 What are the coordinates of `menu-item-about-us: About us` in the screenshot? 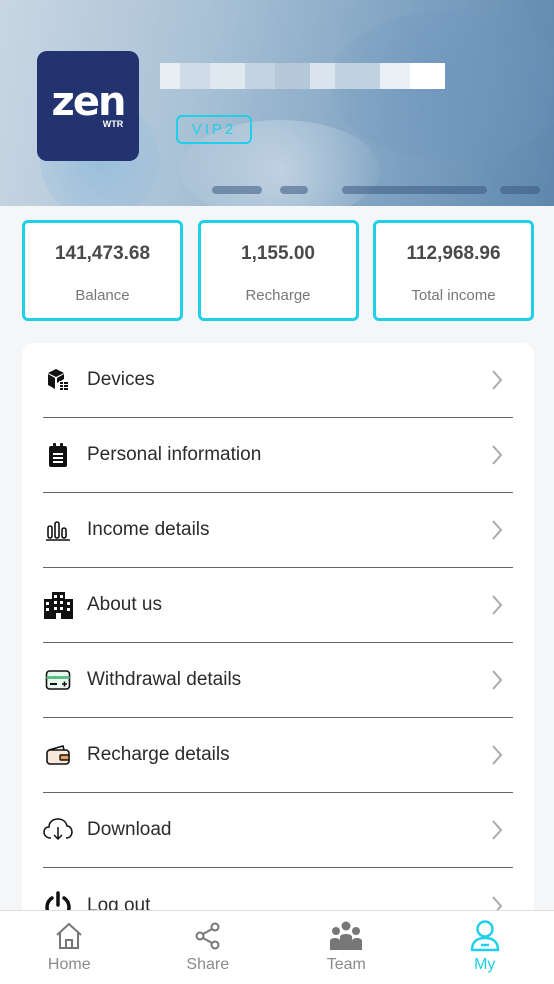 It's located at (278, 605).